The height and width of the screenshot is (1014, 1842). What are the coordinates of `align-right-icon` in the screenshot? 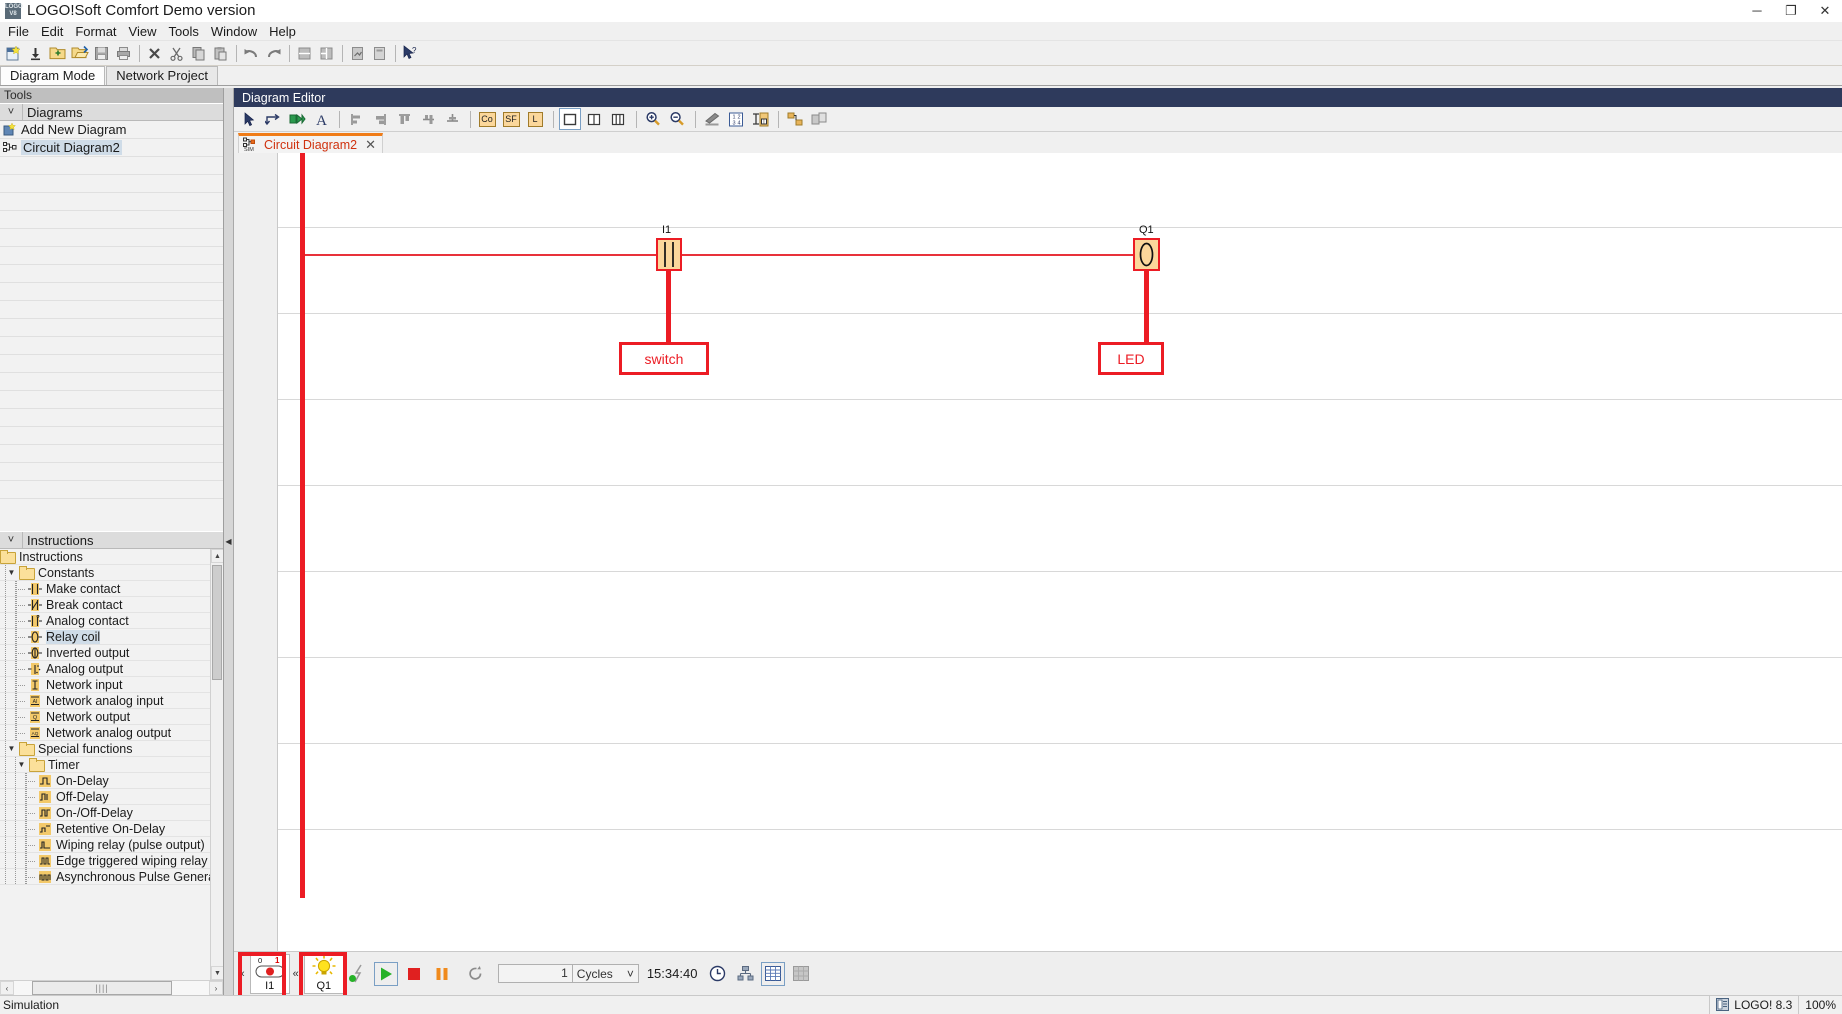 It's located at (380, 119).